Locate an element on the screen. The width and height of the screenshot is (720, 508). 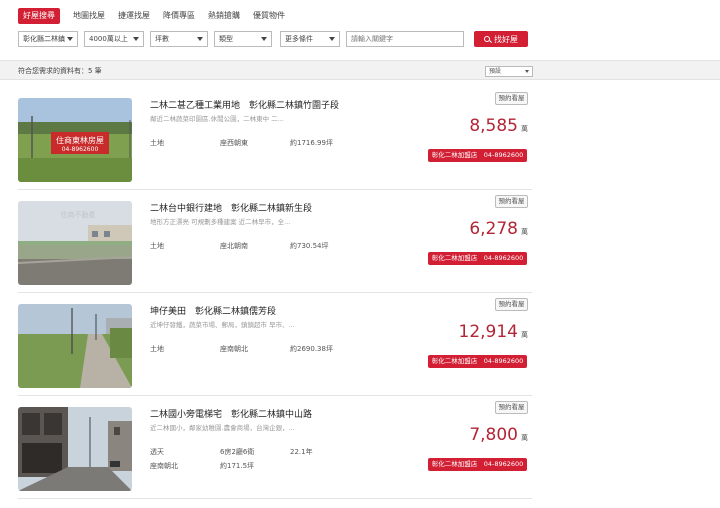
tab-hot-sale: 熱銷搶購 is located at coordinates (224, 16).